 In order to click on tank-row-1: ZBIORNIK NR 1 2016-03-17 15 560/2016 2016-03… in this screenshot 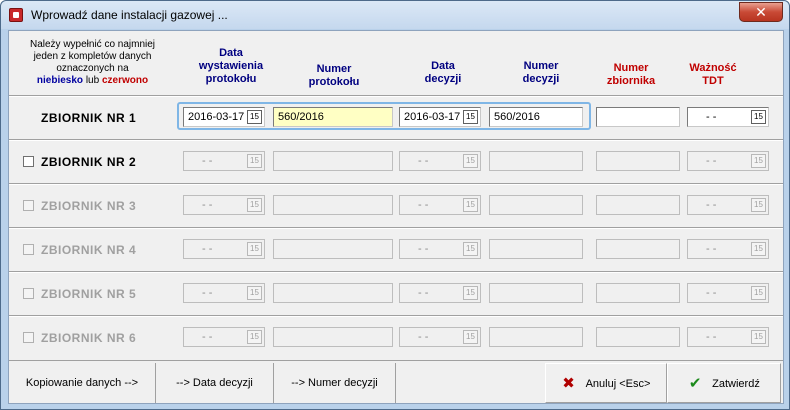, I will do `click(396, 119)`.